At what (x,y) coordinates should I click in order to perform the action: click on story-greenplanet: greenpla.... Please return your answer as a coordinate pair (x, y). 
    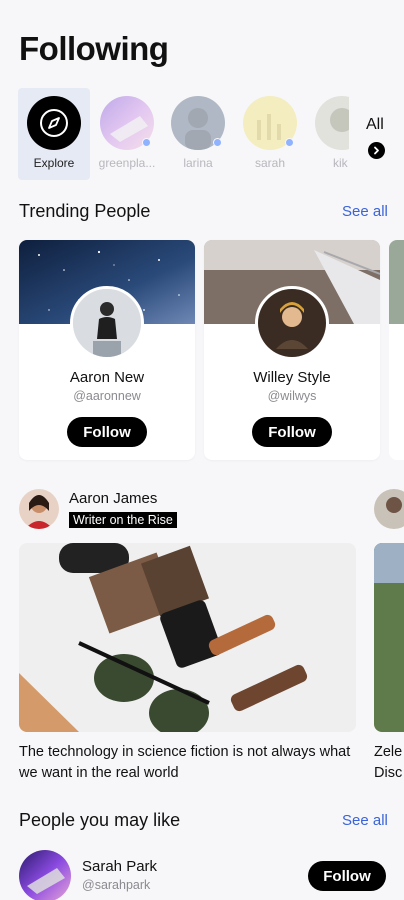
    Looking at the image, I should click on (127, 134).